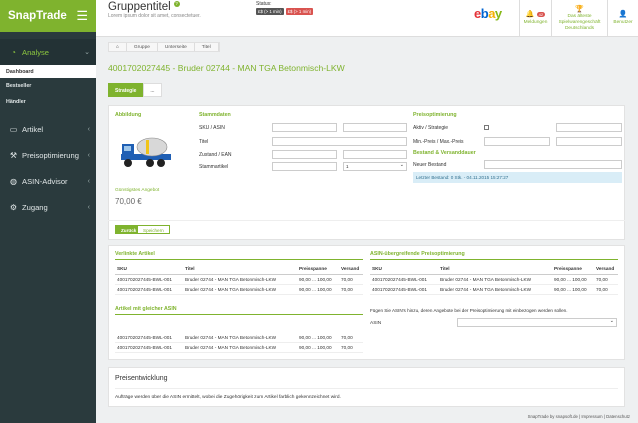  I want to click on linked-heading: Verlinkte Artikel, so click(135, 254).